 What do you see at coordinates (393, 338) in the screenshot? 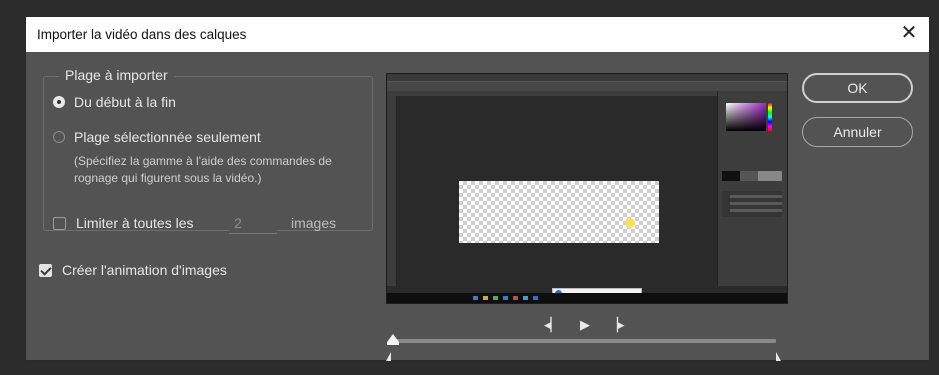
I see `playhead-handle` at bounding box center [393, 338].